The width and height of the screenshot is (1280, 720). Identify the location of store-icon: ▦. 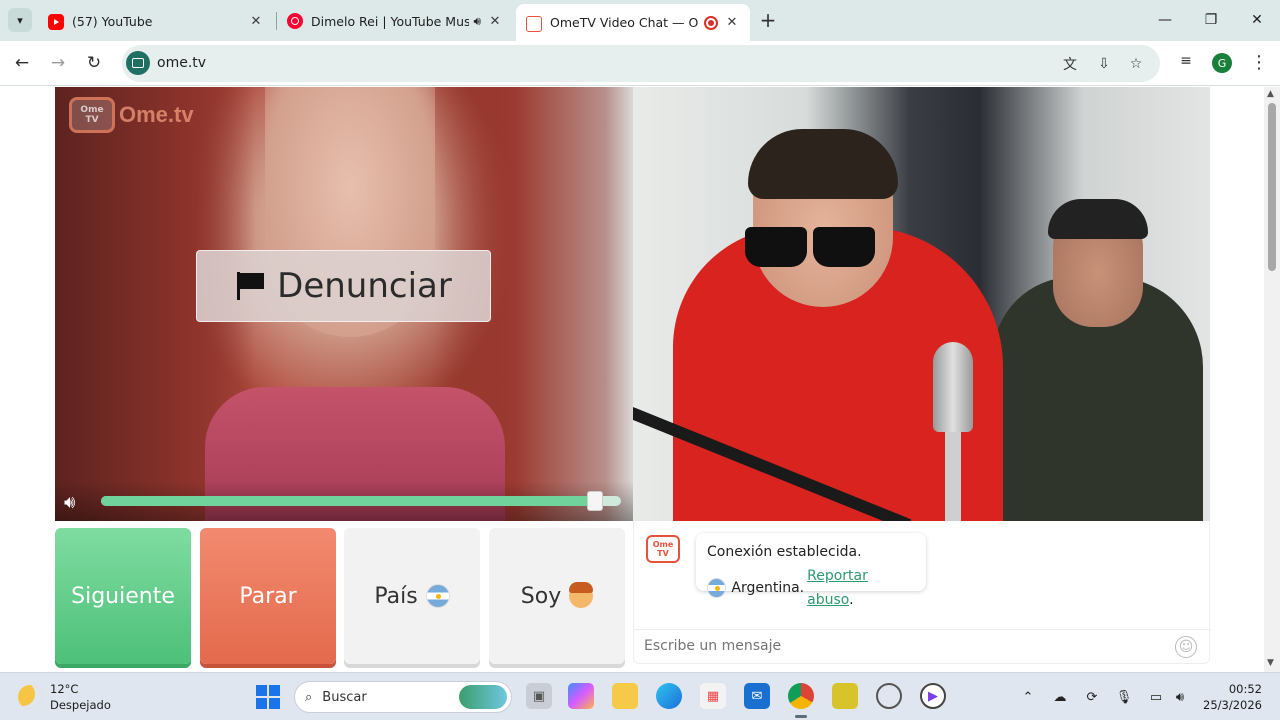
(713, 696).